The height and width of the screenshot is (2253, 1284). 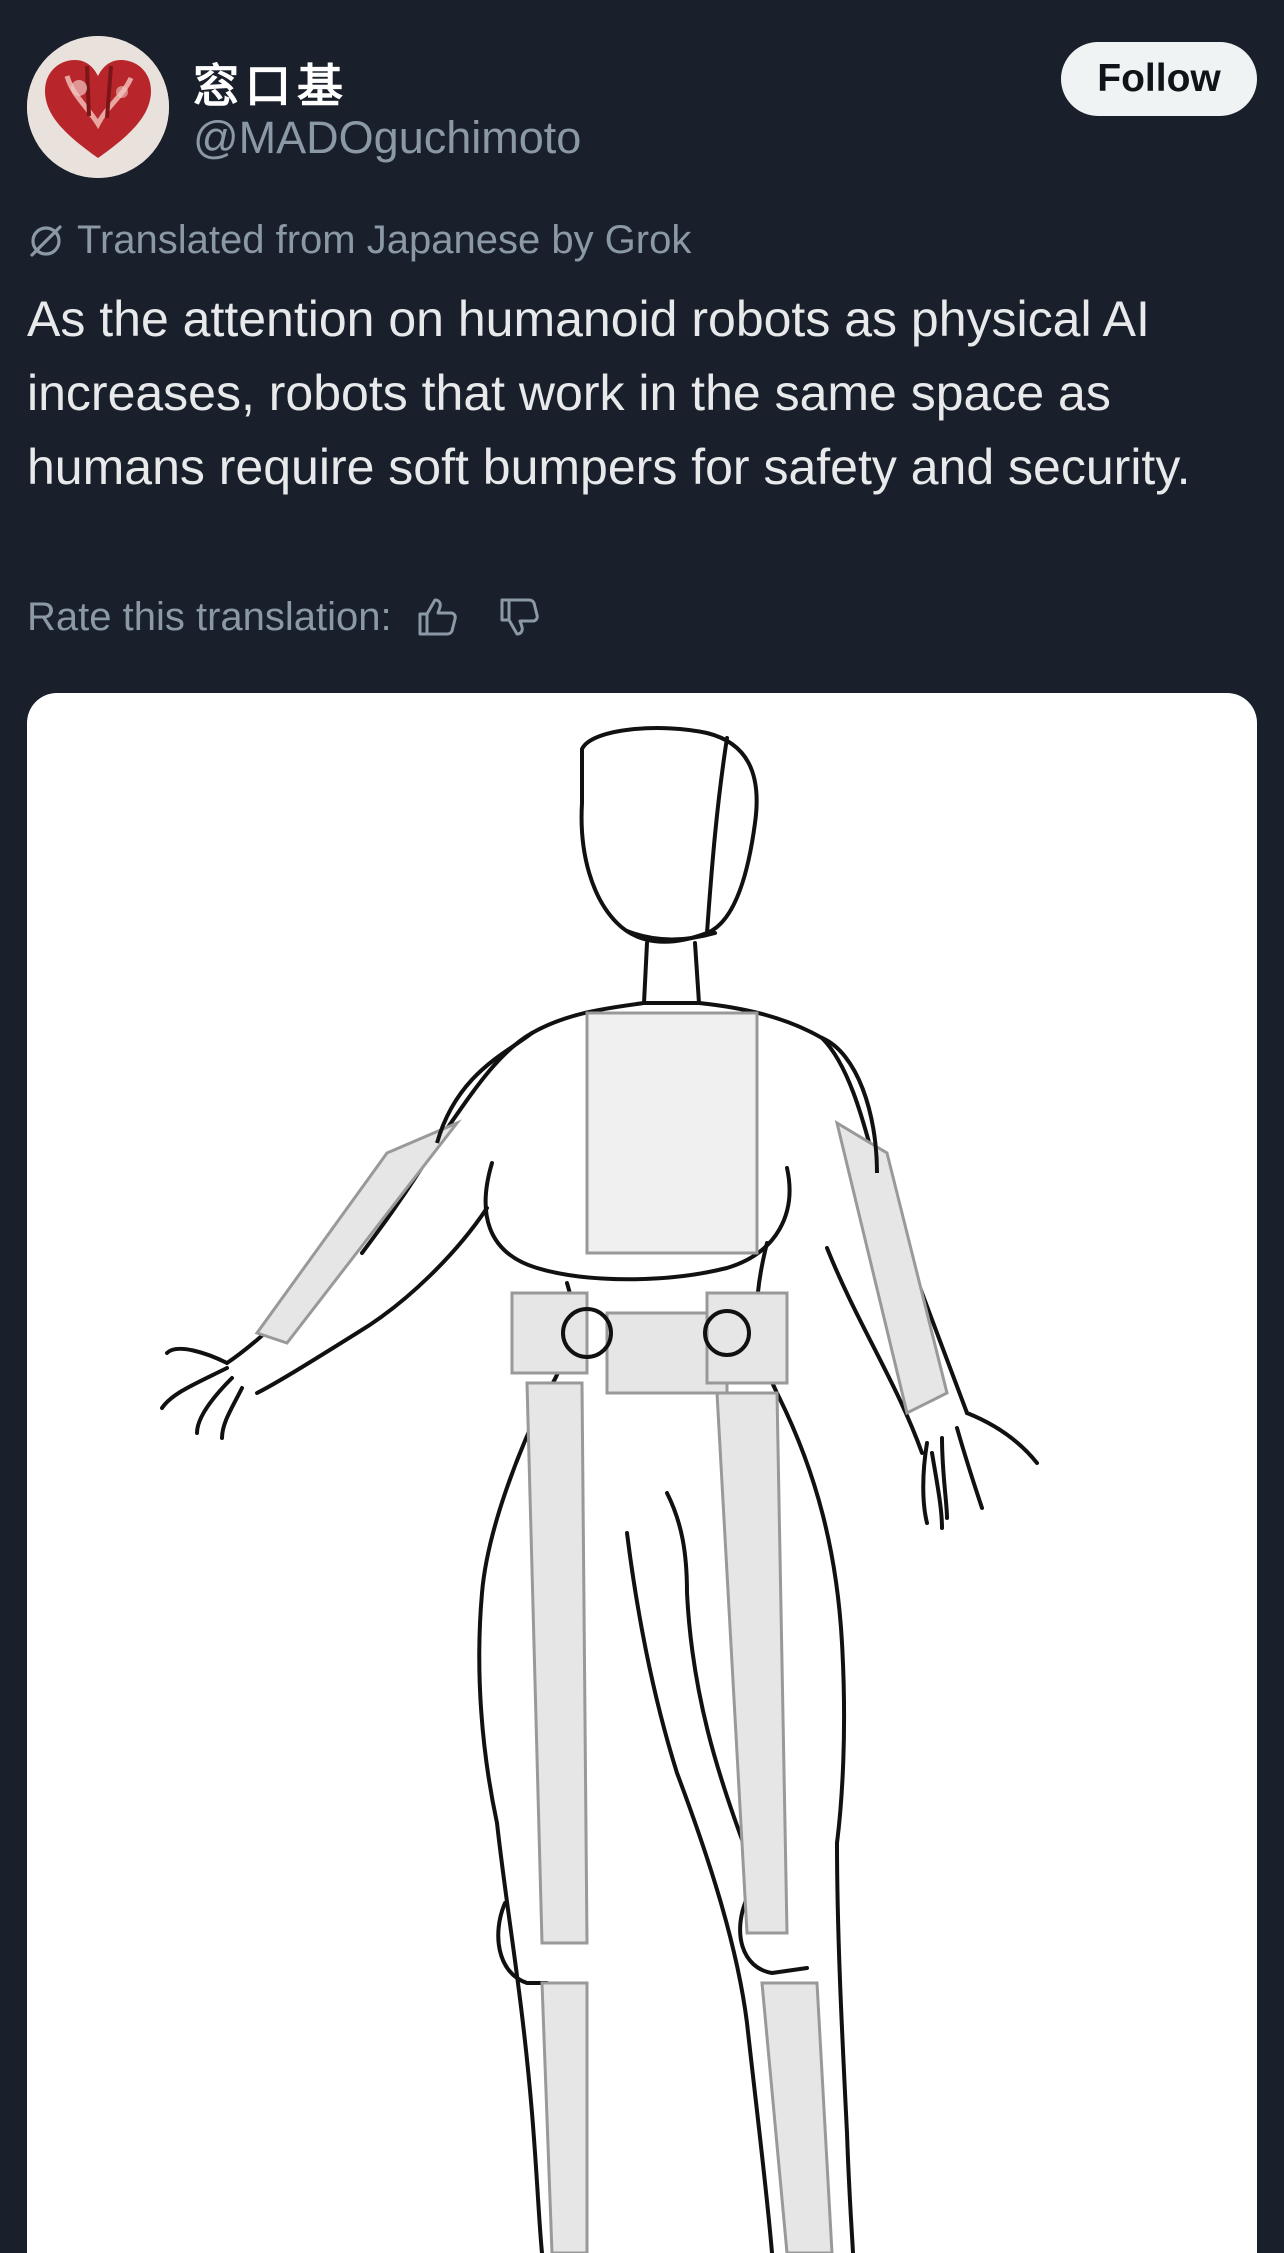 I want to click on rate-translation: Rate this translation:, so click(x=284, y=617).